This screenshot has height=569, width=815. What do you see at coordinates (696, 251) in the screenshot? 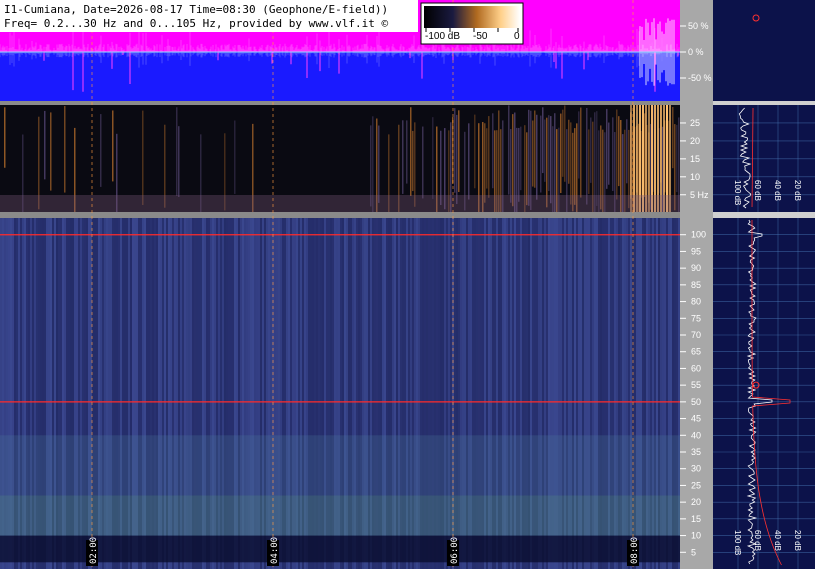
I see `main-tick-label: 95` at bounding box center [696, 251].